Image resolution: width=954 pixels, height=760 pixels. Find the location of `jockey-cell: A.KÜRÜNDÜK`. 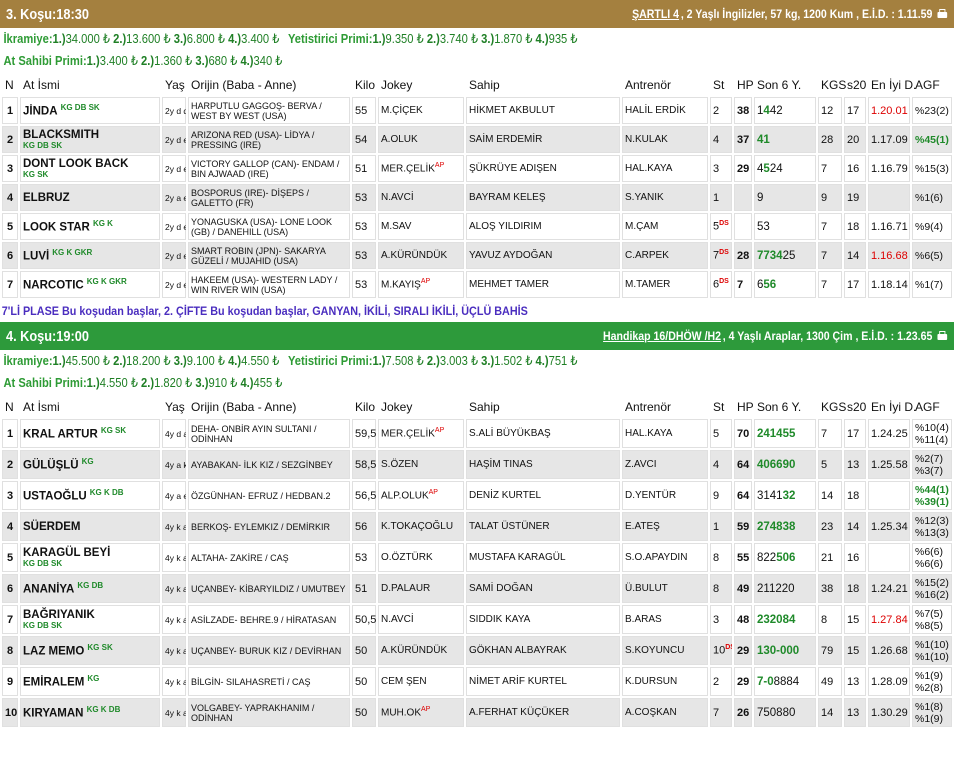

jockey-cell: A.KÜRÜNDÜK is located at coordinates (421, 650).